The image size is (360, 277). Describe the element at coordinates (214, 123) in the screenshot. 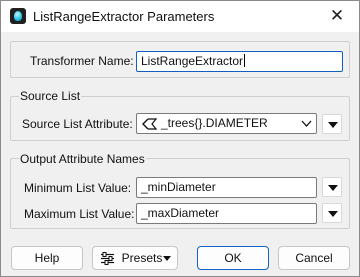

I see `source-list-value: _trees{}.DIAMETER` at that location.